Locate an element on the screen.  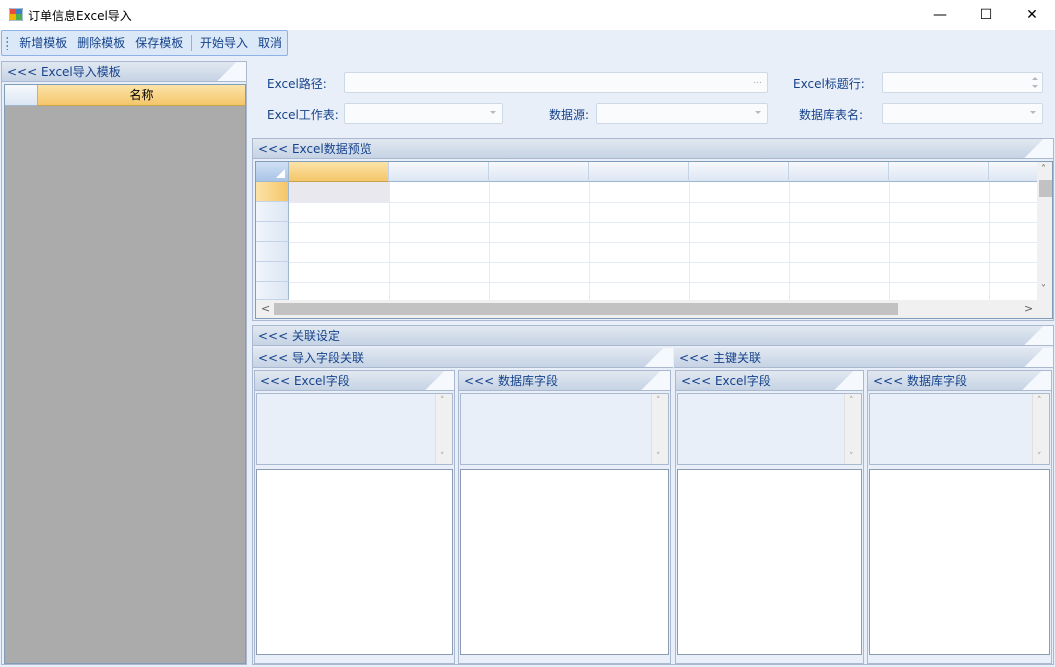
maximize-button: ☐ is located at coordinates (986, 15).